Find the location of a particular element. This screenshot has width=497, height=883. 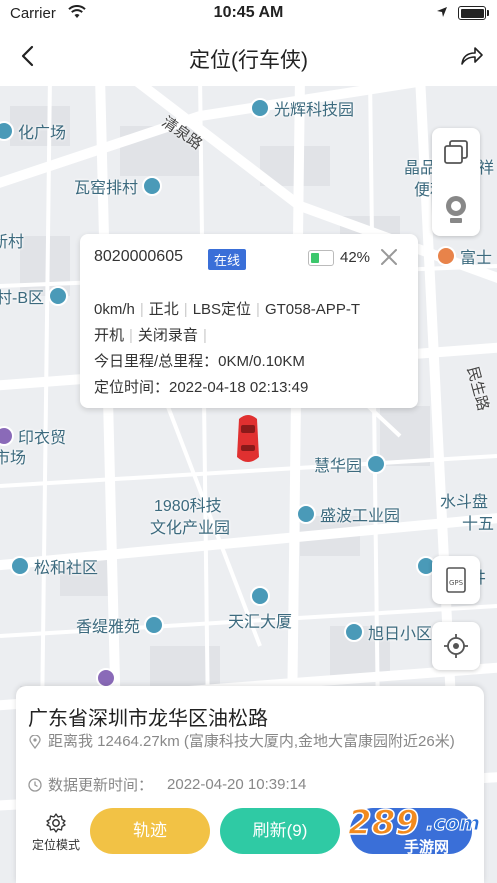

direction: 正北 is located at coordinates (163, 309).